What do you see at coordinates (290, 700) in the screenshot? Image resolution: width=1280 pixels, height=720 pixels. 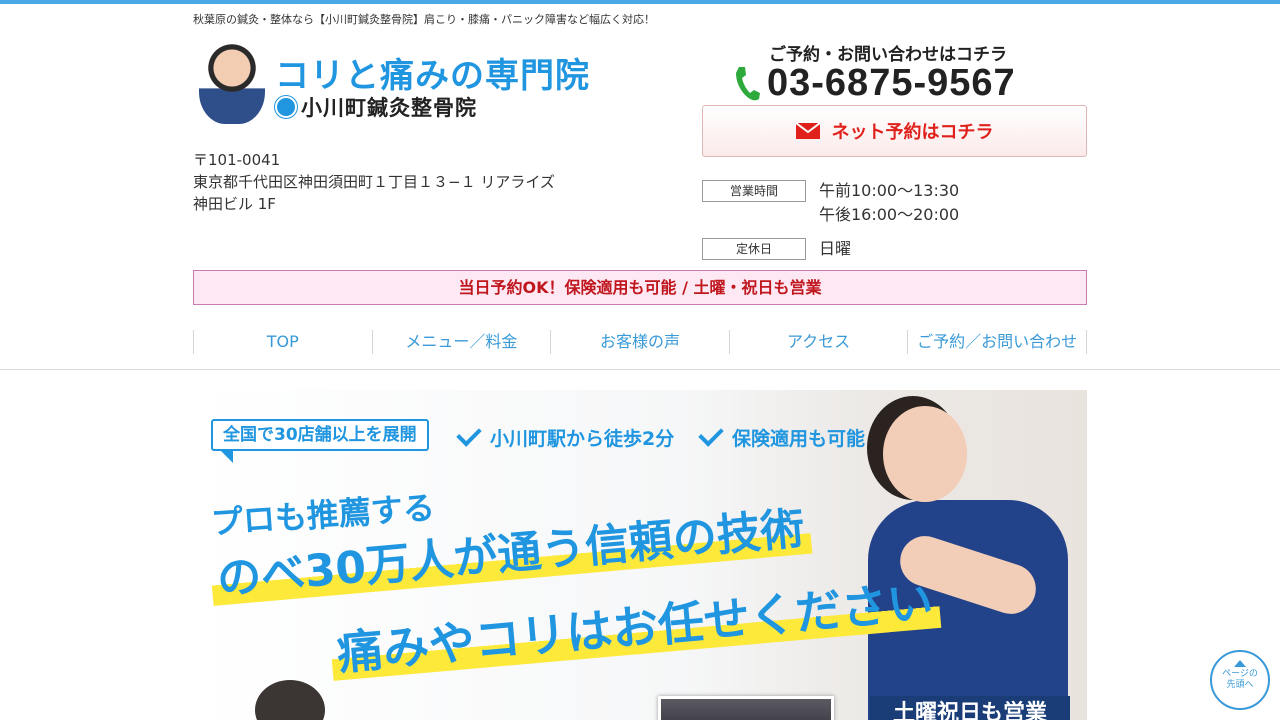 I see `hero-doctor-image` at bounding box center [290, 700].